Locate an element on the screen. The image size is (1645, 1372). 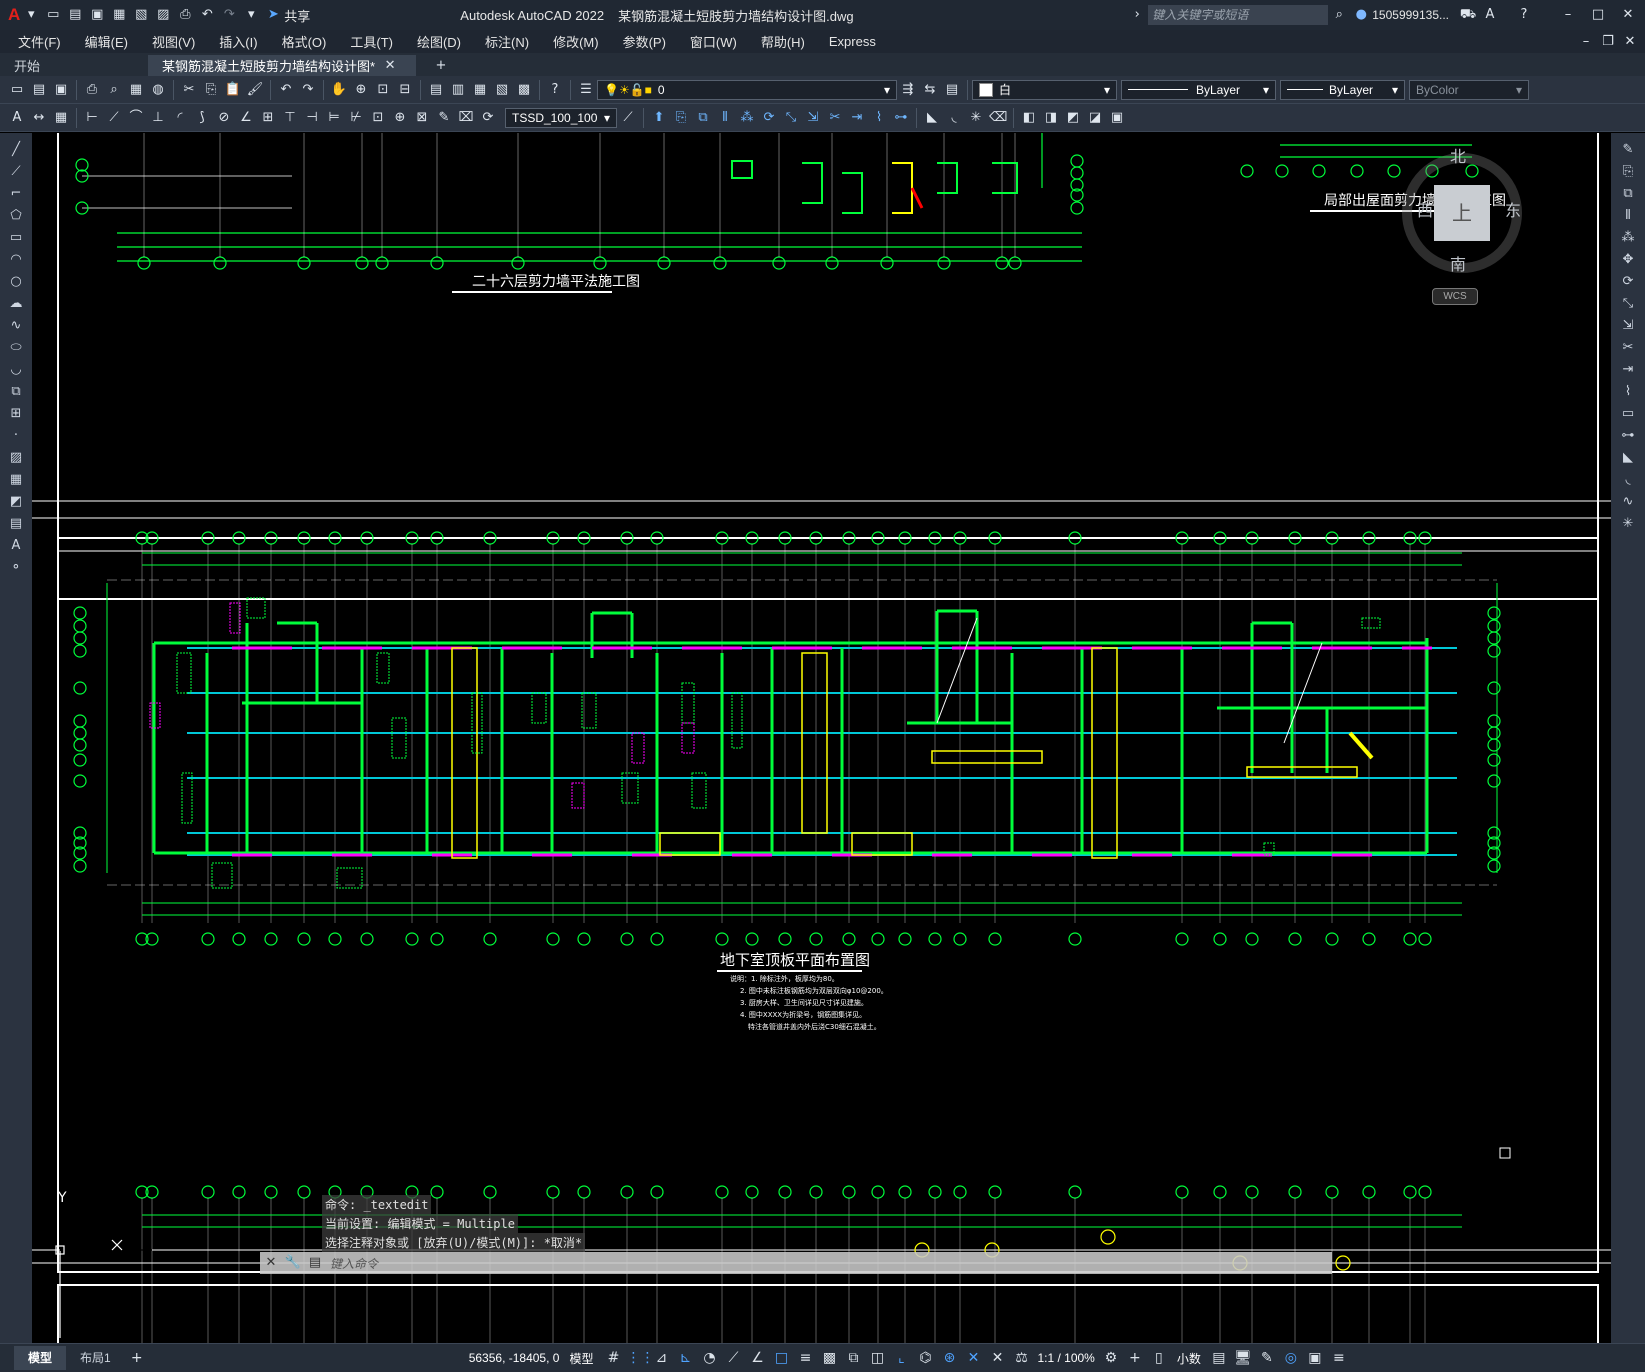
menu-file: 文件(F) is located at coordinates (39, 41).